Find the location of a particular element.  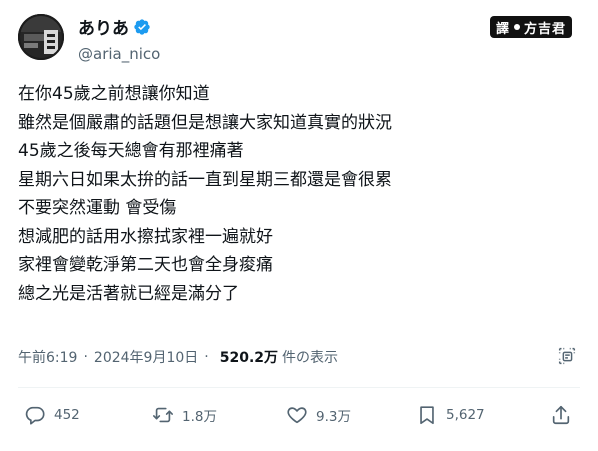

views-label: 件の表示 is located at coordinates (310, 358).